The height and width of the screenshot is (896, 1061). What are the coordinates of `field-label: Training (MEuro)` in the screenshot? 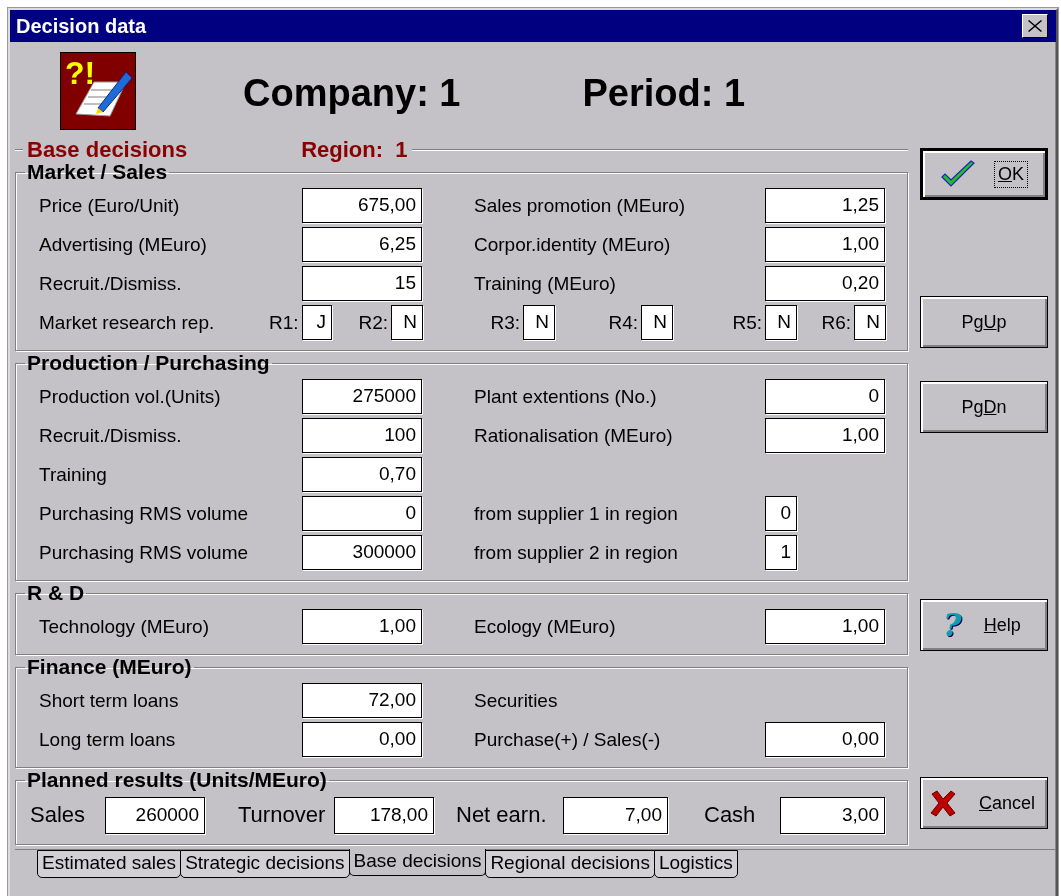 It's located at (545, 283).